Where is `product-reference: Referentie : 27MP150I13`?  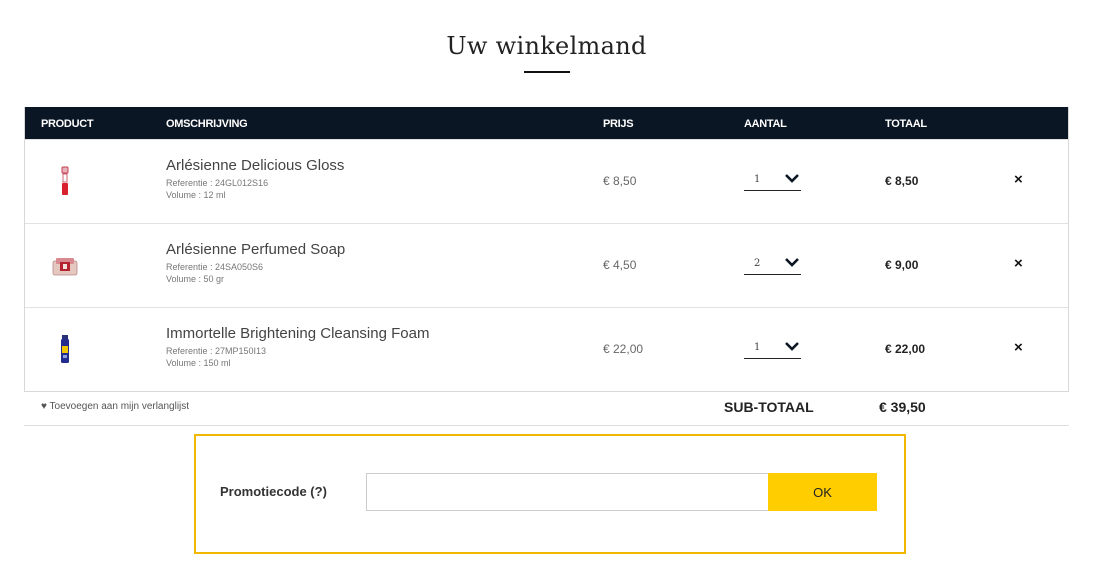
product-reference: Referentie : 27MP150I13 is located at coordinates (216, 351).